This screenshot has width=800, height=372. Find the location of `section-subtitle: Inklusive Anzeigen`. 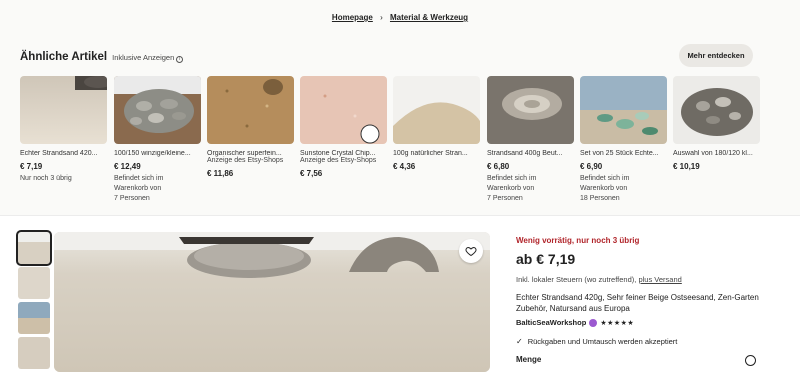

section-subtitle: Inklusive Anzeigen is located at coordinates (143, 57).